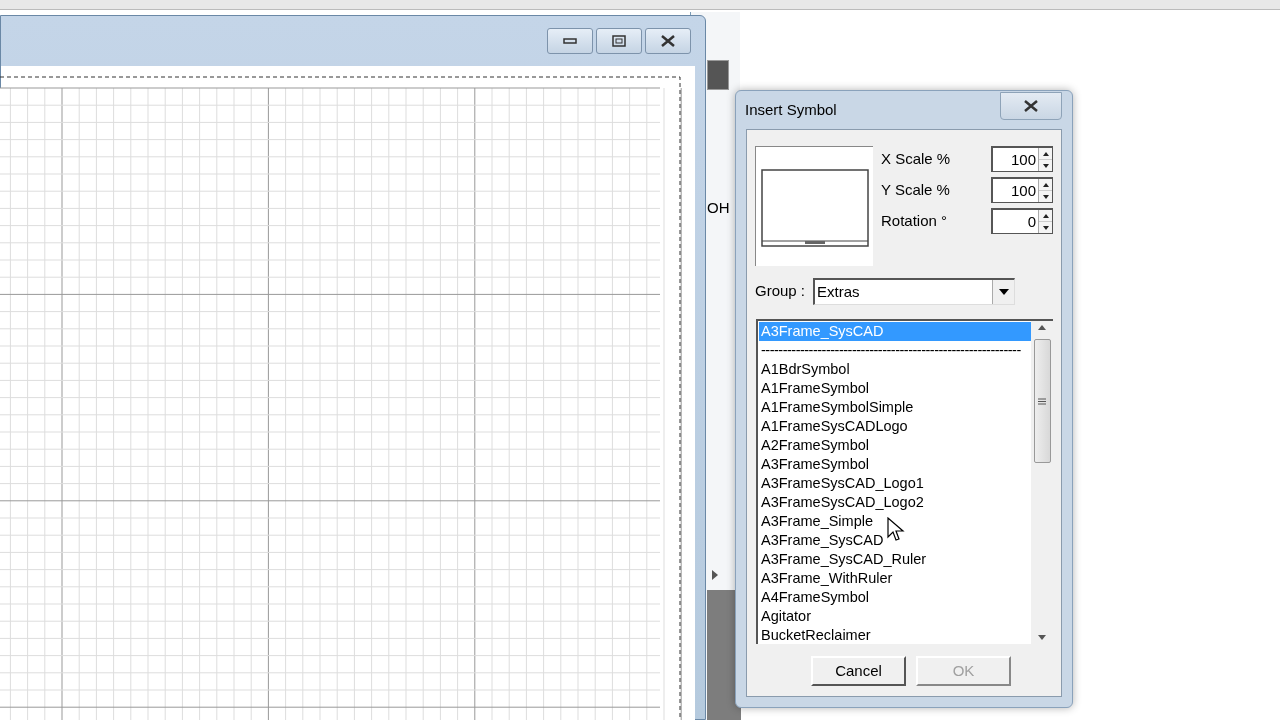  What do you see at coordinates (895, 616) in the screenshot?
I see `list-item: Agitator` at bounding box center [895, 616].